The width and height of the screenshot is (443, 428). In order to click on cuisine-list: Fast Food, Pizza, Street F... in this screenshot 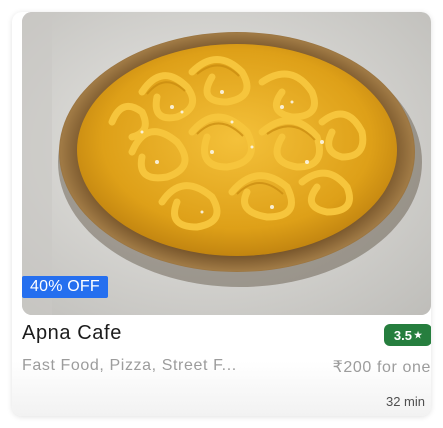, I will do `click(129, 365)`.